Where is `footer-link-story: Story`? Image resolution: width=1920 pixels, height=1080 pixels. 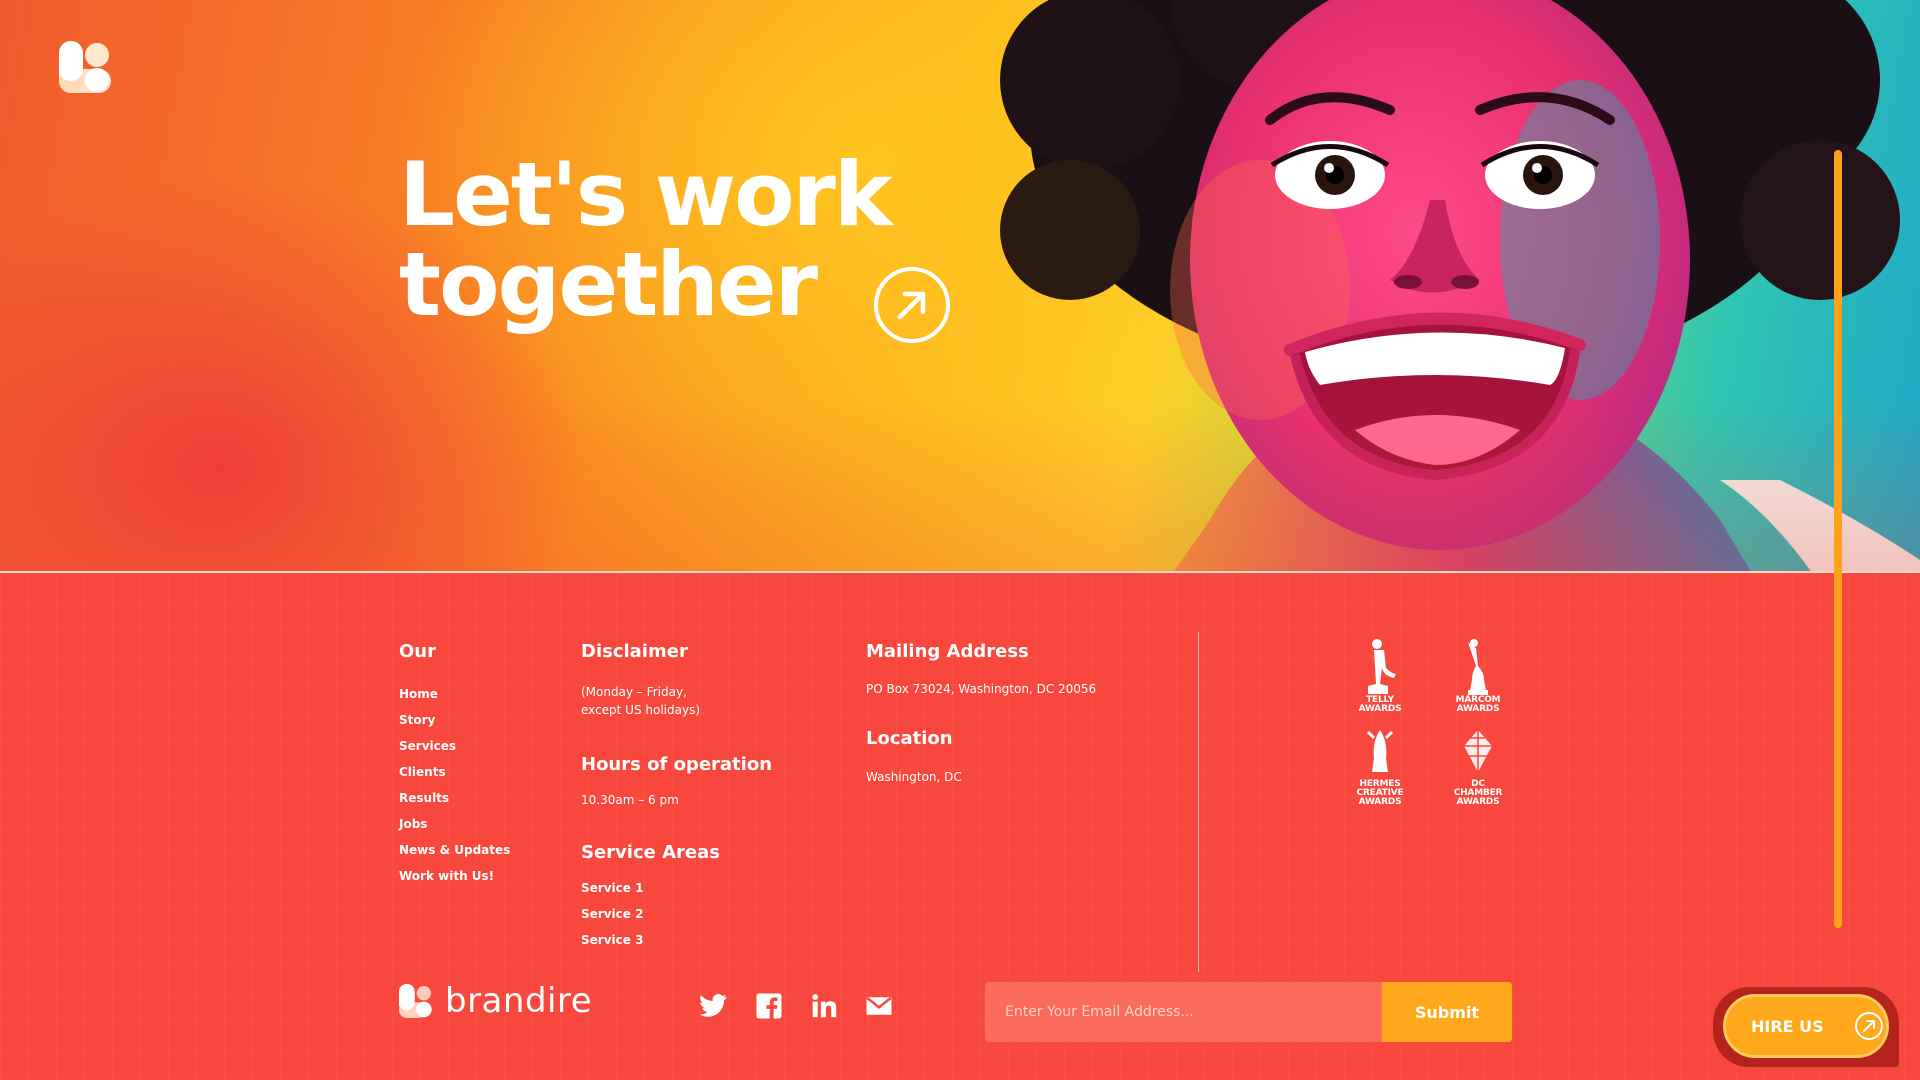 footer-link-story: Story is located at coordinates (417, 720).